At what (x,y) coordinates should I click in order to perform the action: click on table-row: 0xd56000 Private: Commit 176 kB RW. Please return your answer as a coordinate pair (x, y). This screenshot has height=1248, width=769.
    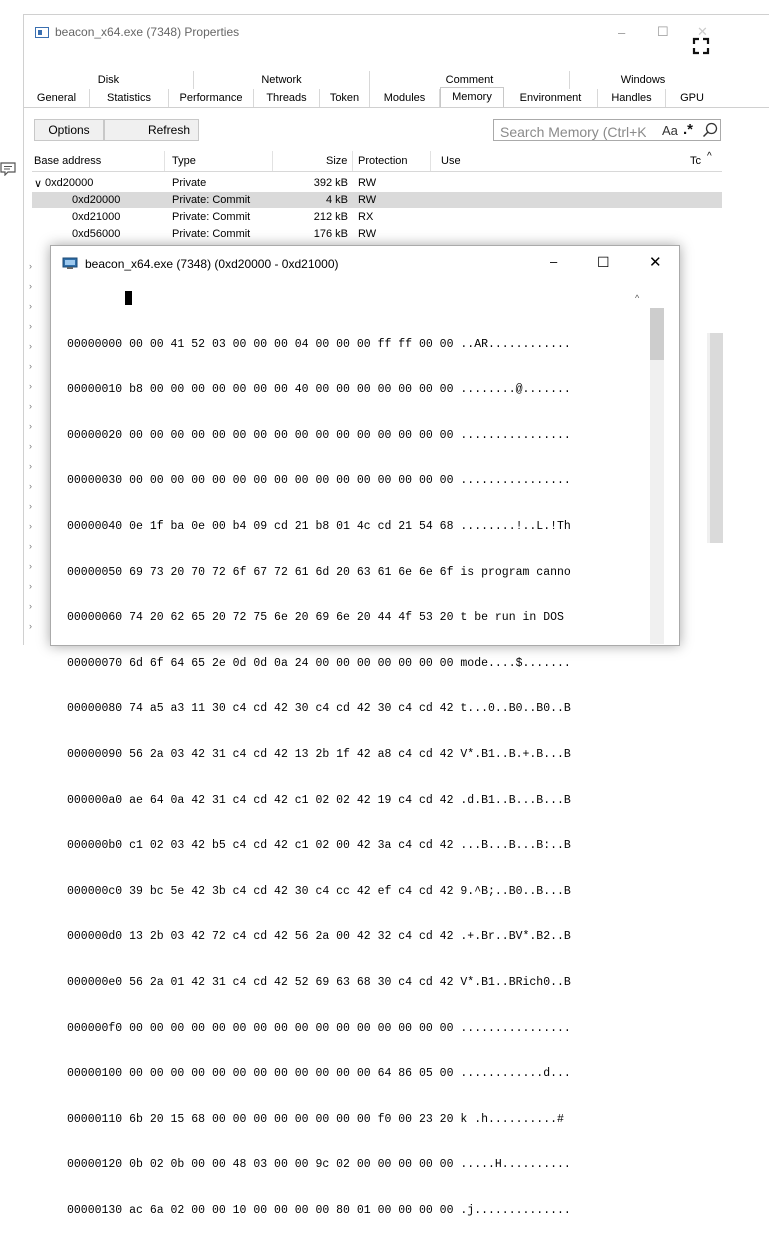
    Looking at the image, I should click on (377, 234).